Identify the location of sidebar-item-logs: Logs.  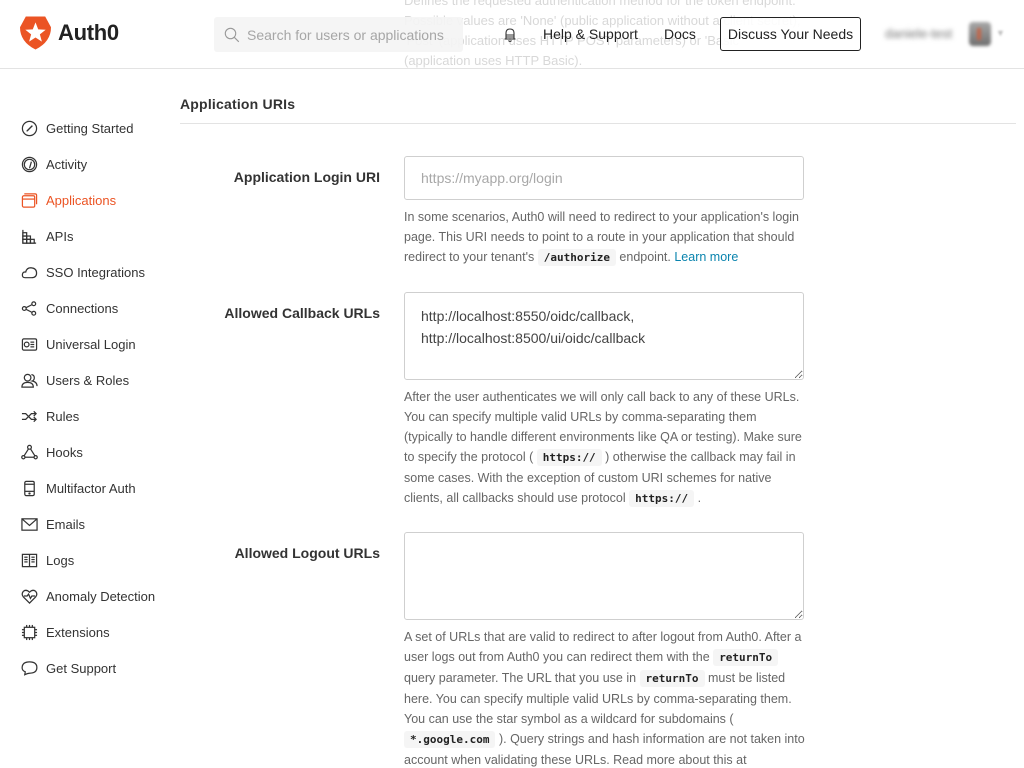
(85, 560).